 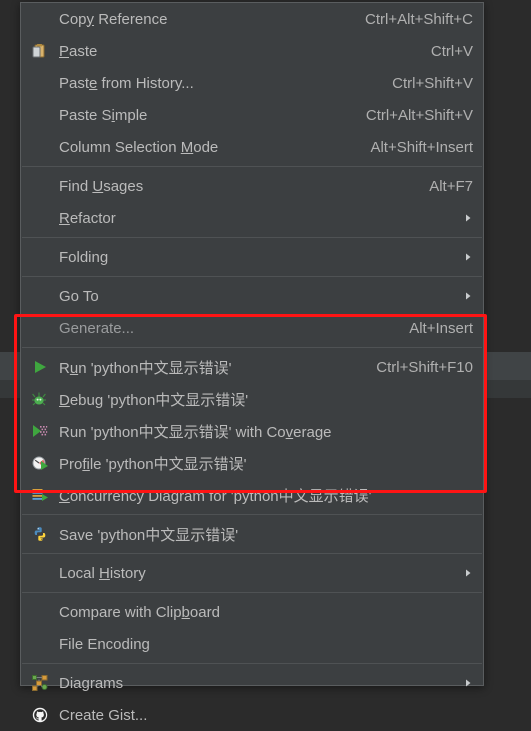 What do you see at coordinates (40, 399) in the screenshot?
I see `debug-icon` at bounding box center [40, 399].